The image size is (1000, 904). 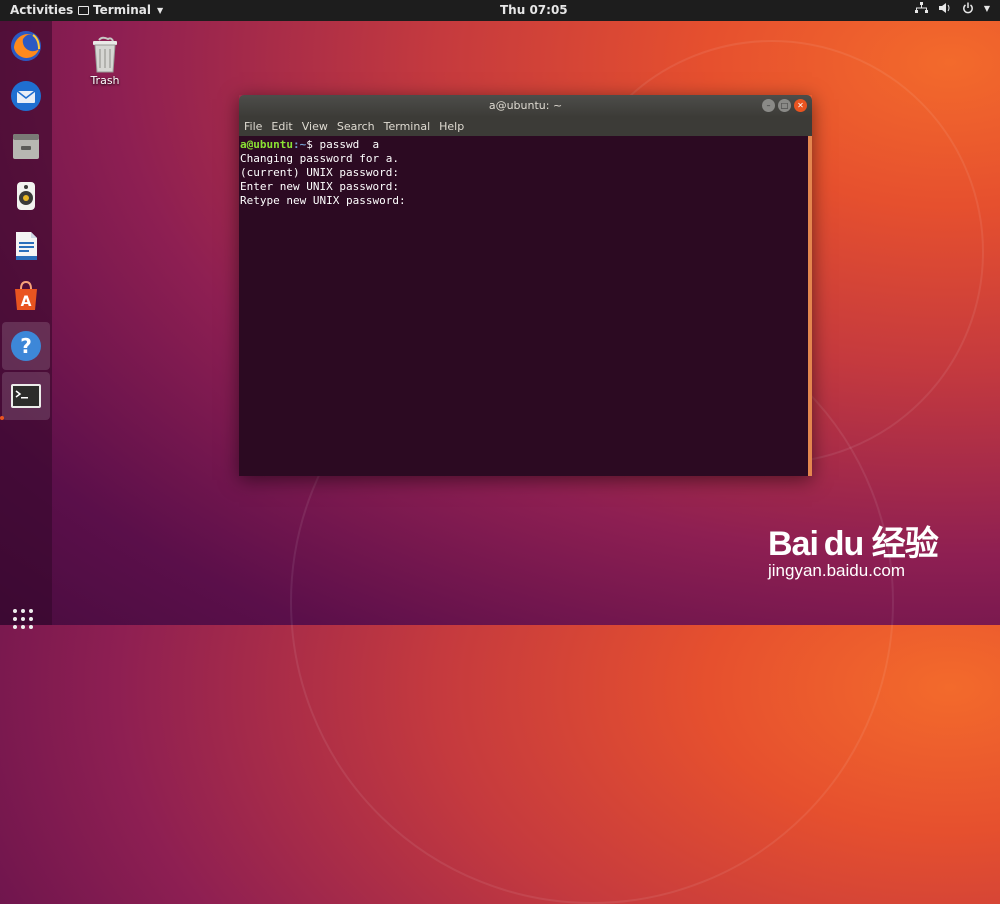 What do you see at coordinates (451, 126) in the screenshot?
I see `menu-help: Help` at bounding box center [451, 126].